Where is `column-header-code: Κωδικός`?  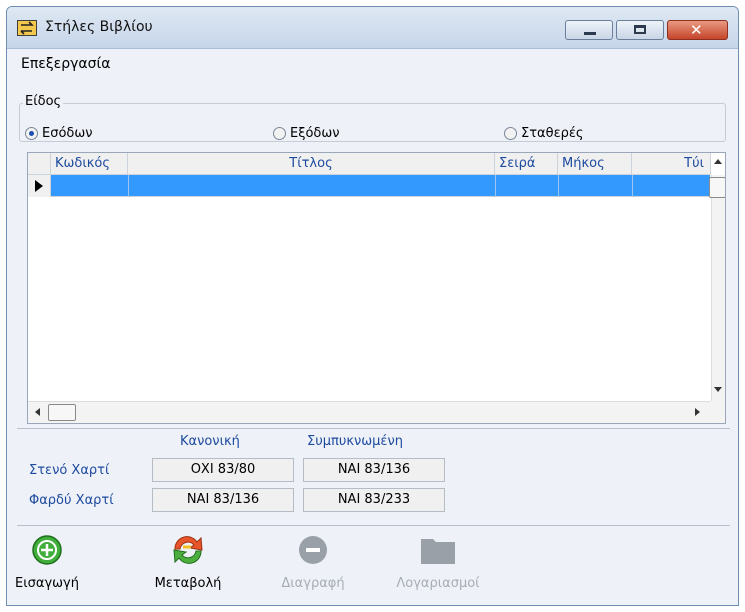 column-header-code: Κωδικός is located at coordinates (89, 164).